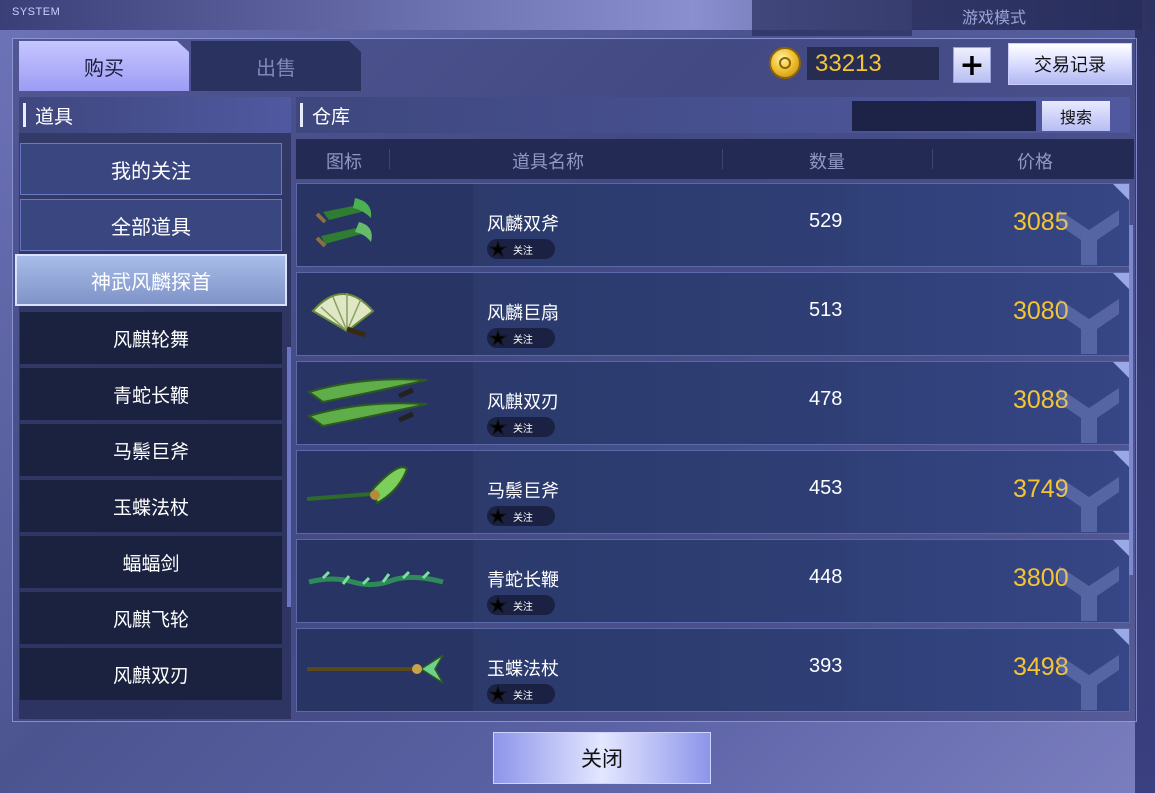 The image size is (1155, 793). I want to click on great-axe-icon, so click(357, 485).